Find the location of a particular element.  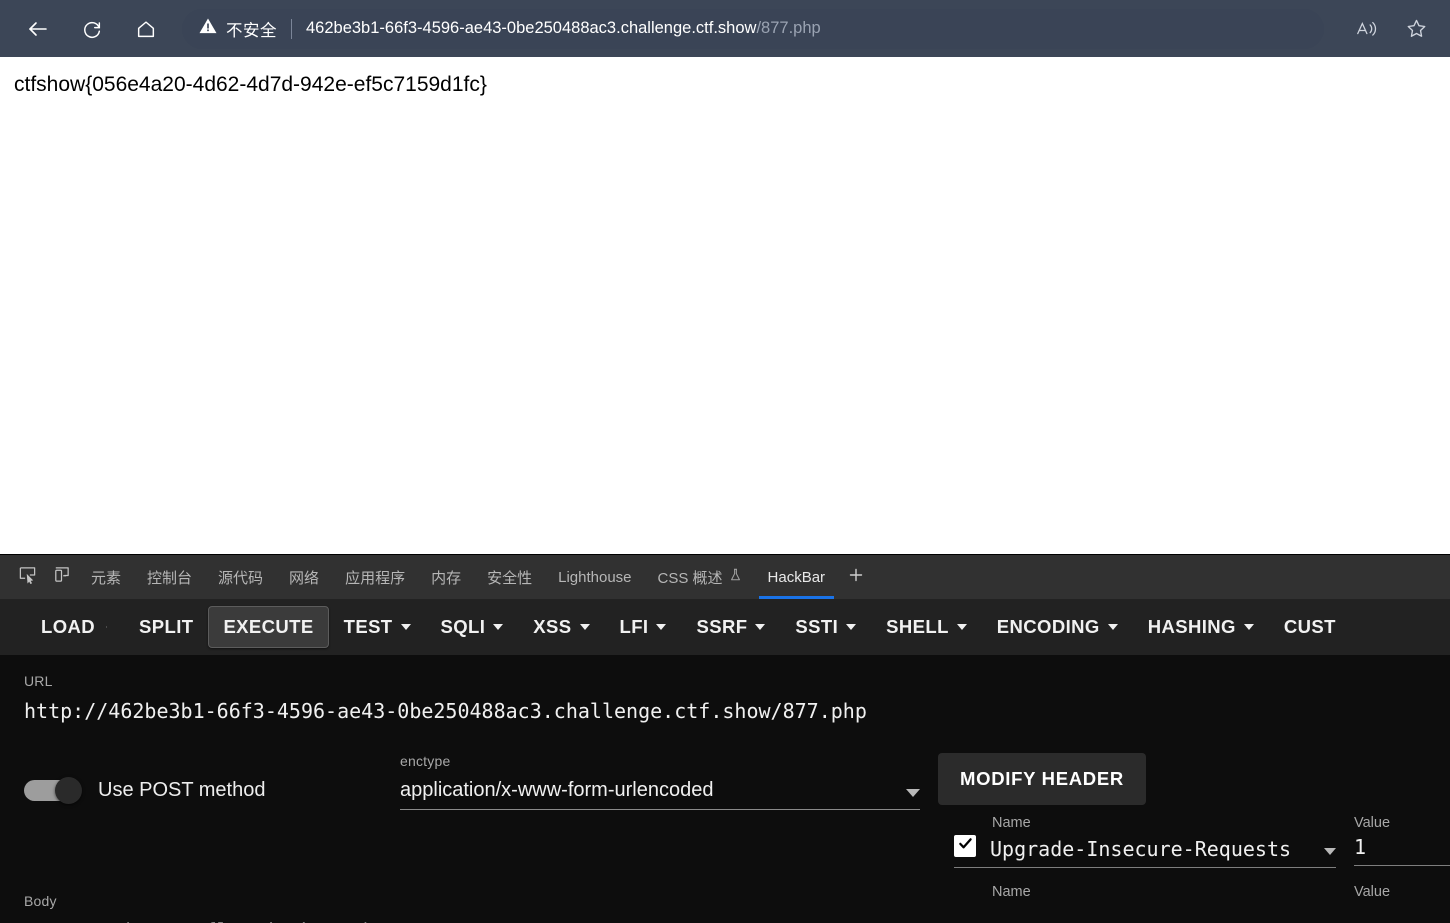

tab-elements: 元素 is located at coordinates (106, 577).